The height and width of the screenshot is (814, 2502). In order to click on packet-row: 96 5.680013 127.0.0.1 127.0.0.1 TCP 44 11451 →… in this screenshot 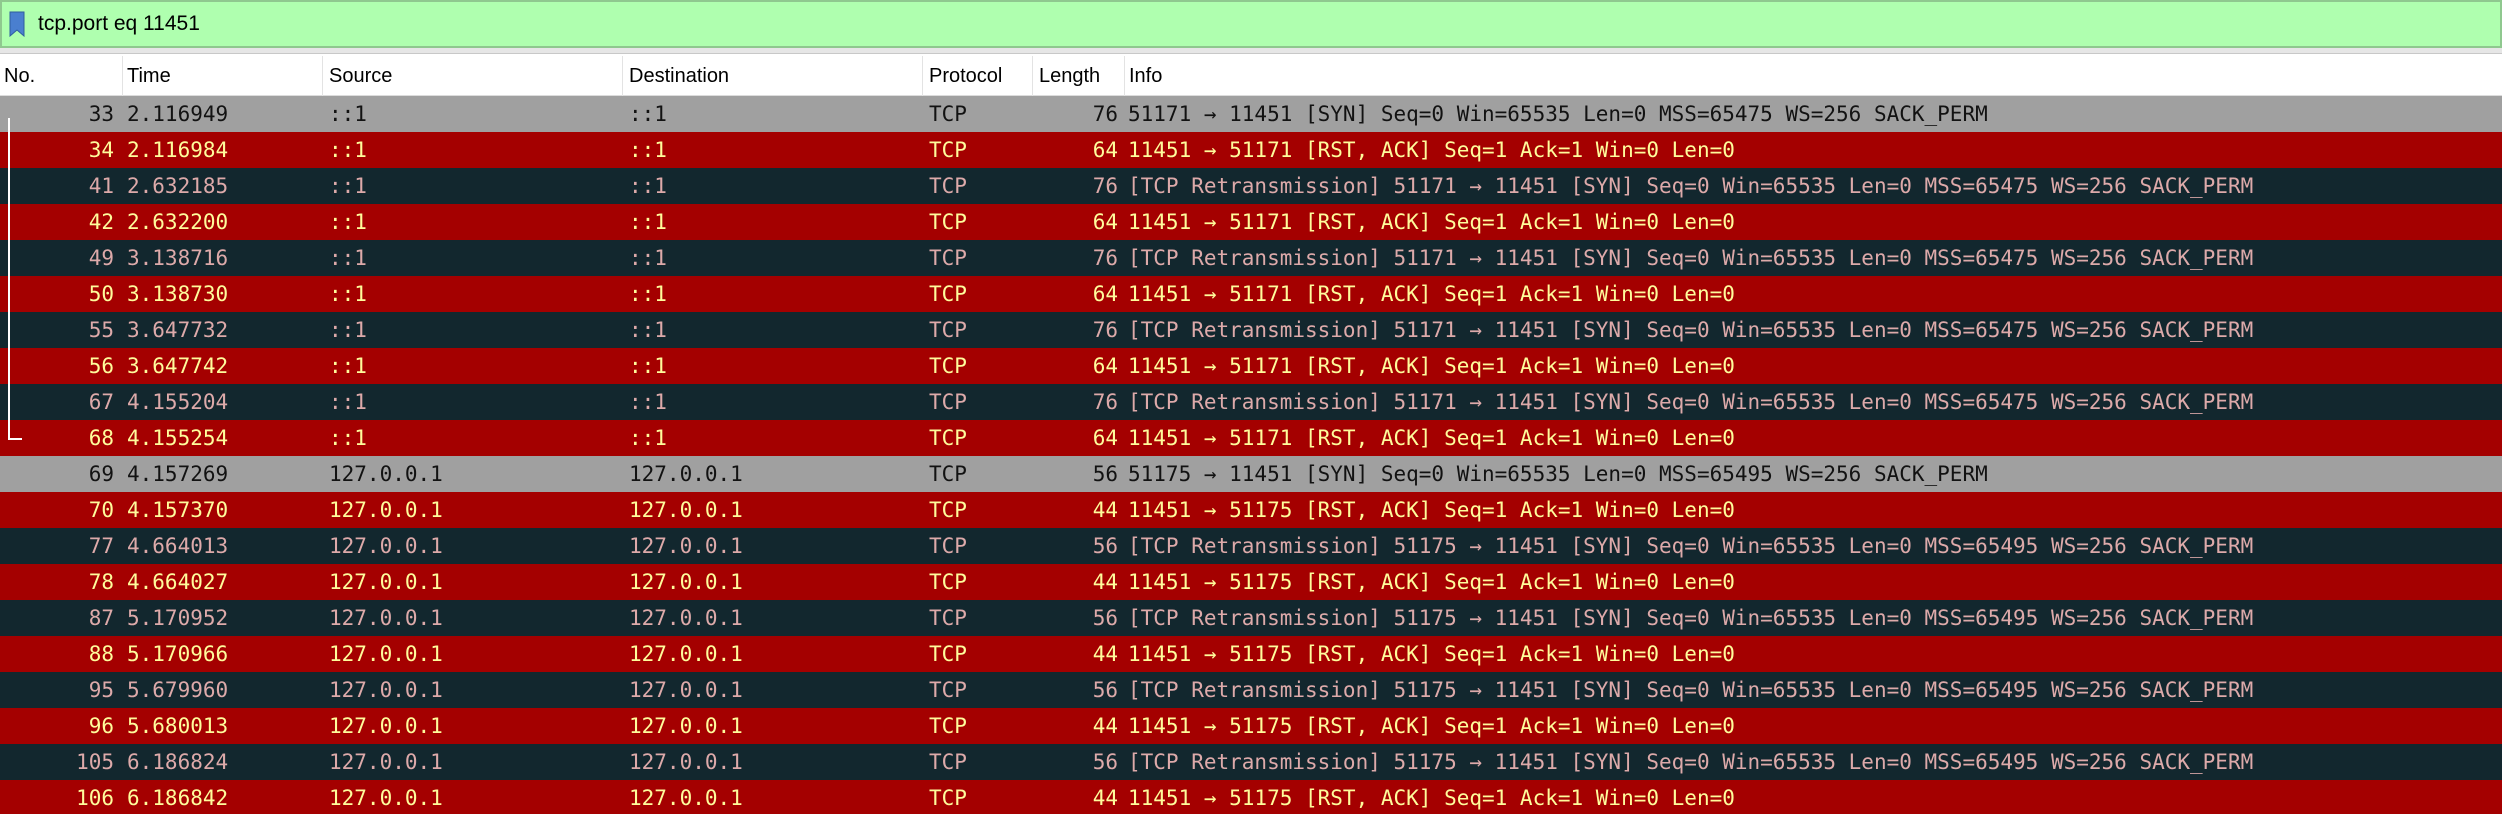, I will do `click(1251, 726)`.